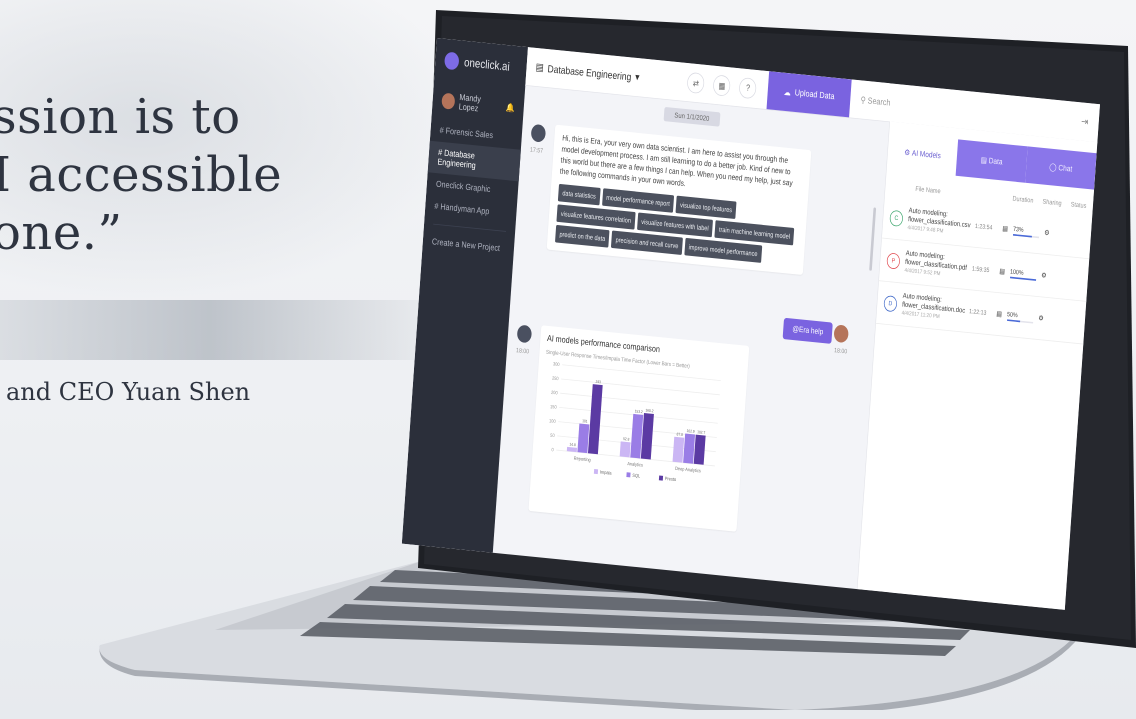 The height and width of the screenshot is (719, 1136). Describe the element at coordinates (536, 150) in the screenshot. I see `message-time: 17:57` at that location.